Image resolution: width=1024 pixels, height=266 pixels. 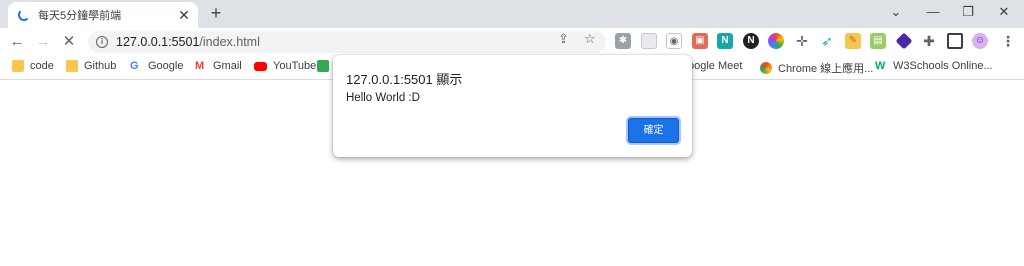 I want to click on bookmark-youtube: YouTube, so click(x=285, y=66).